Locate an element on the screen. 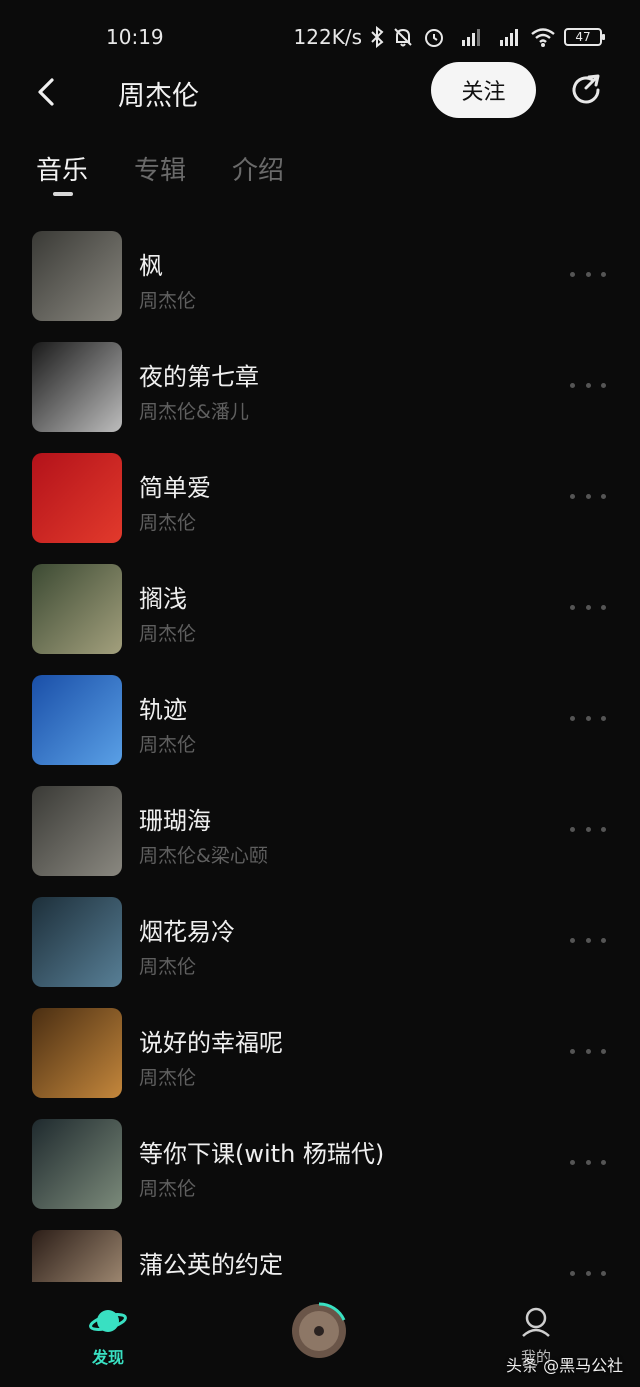 This screenshot has height=1387, width=640. battery-icon: 47 is located at coordinates (584, 37).